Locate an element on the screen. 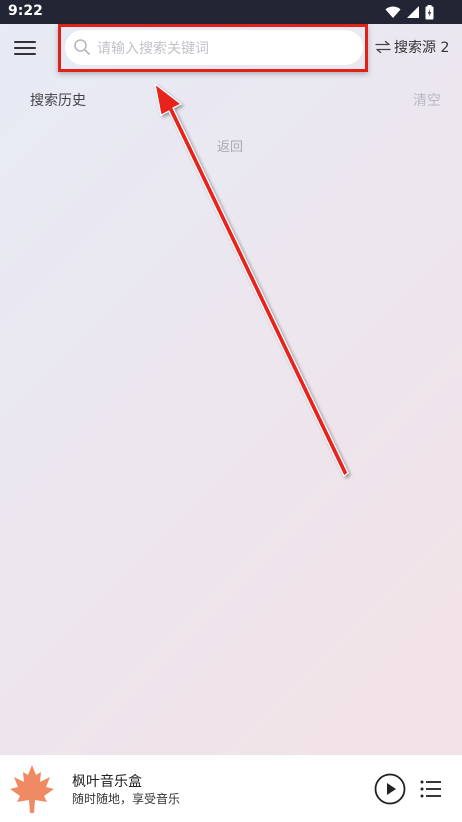  player-title: 枫叶音乐盒 is located at coordinates (107, 782).